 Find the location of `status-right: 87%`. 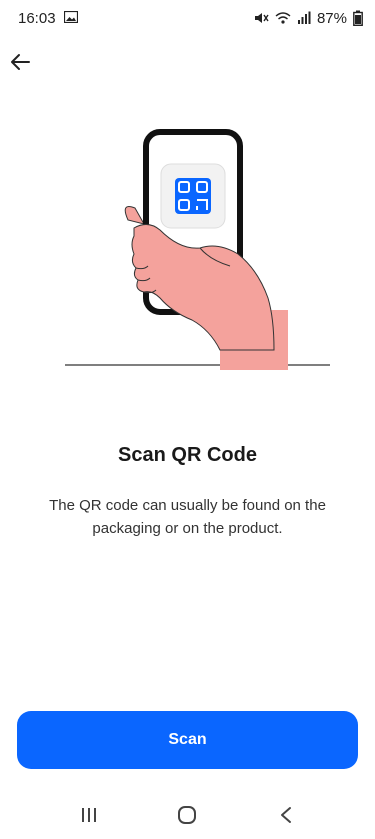

status-right: 87% is located at coordinates (308, 18).